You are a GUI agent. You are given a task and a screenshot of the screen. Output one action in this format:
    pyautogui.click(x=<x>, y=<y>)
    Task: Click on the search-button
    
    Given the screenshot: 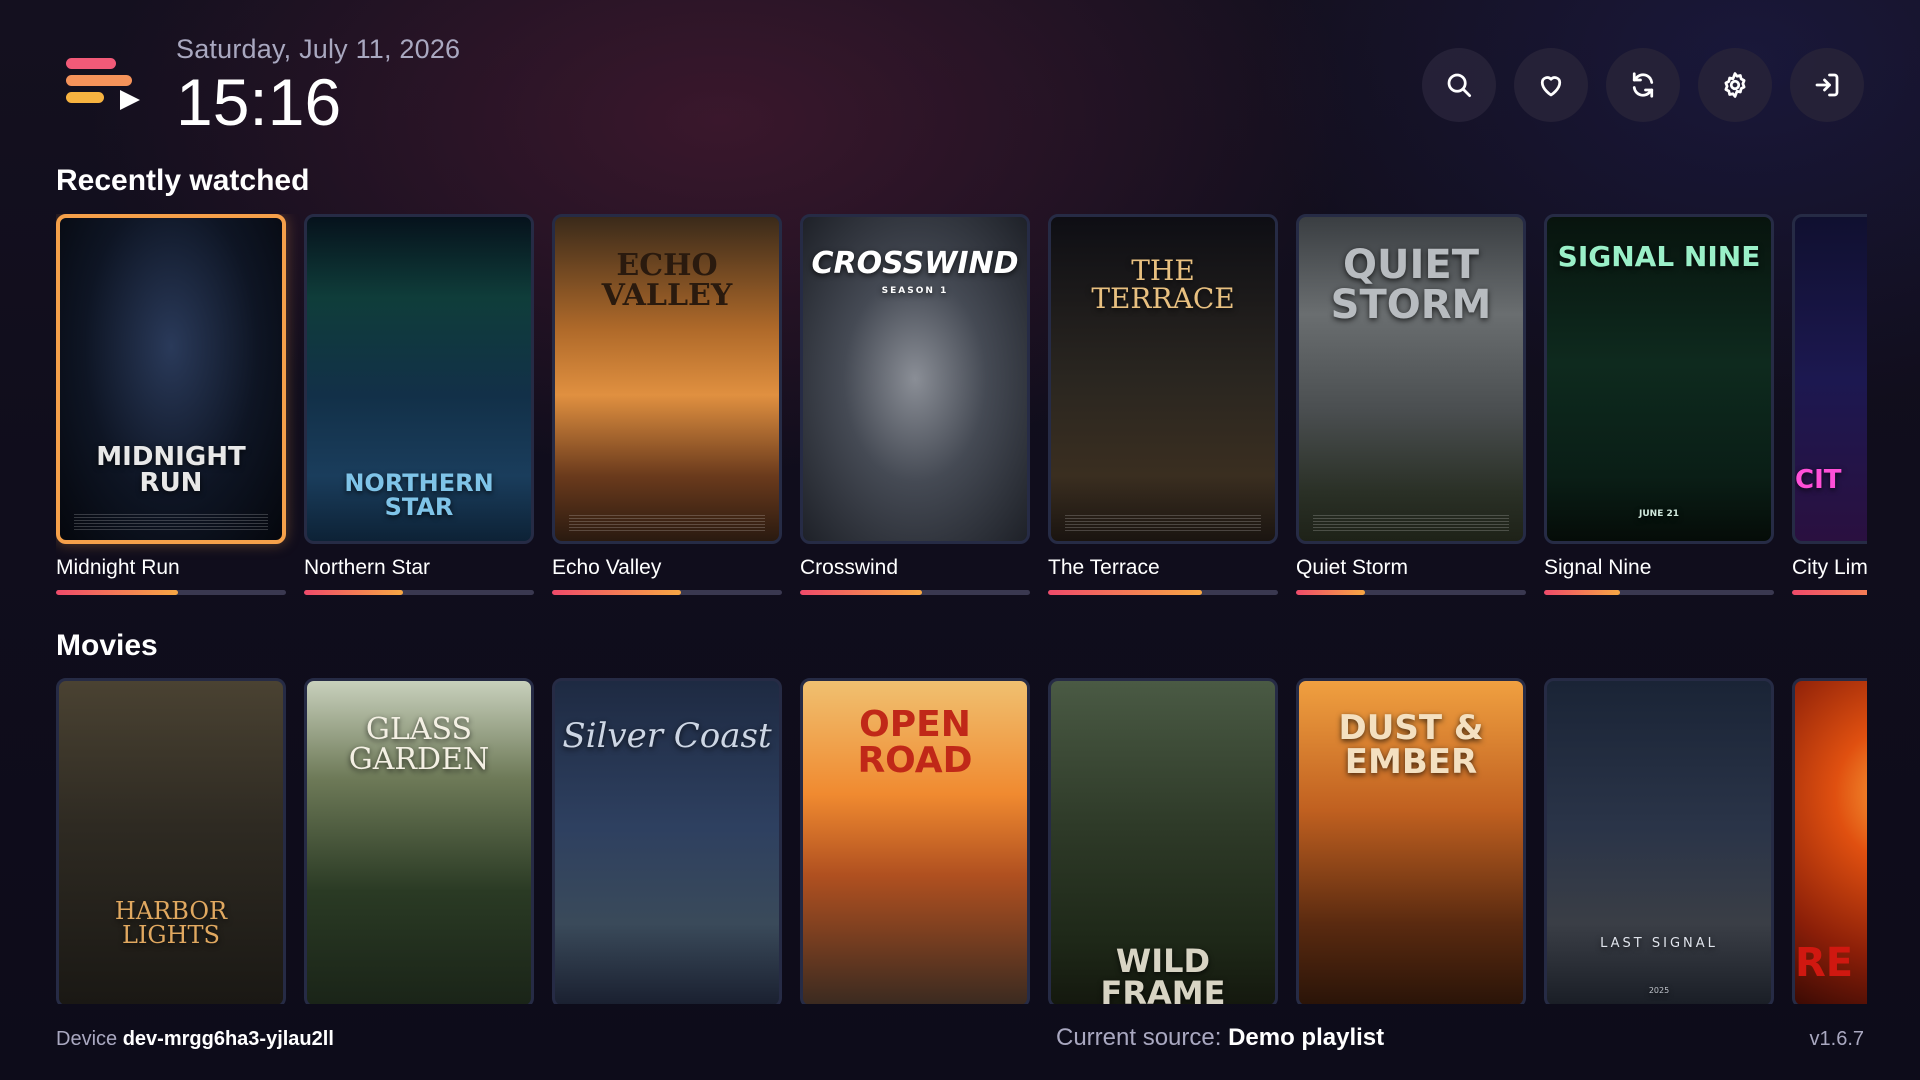 What is the action you would take?
    pyautogui.click(x=1459, y=85)
    